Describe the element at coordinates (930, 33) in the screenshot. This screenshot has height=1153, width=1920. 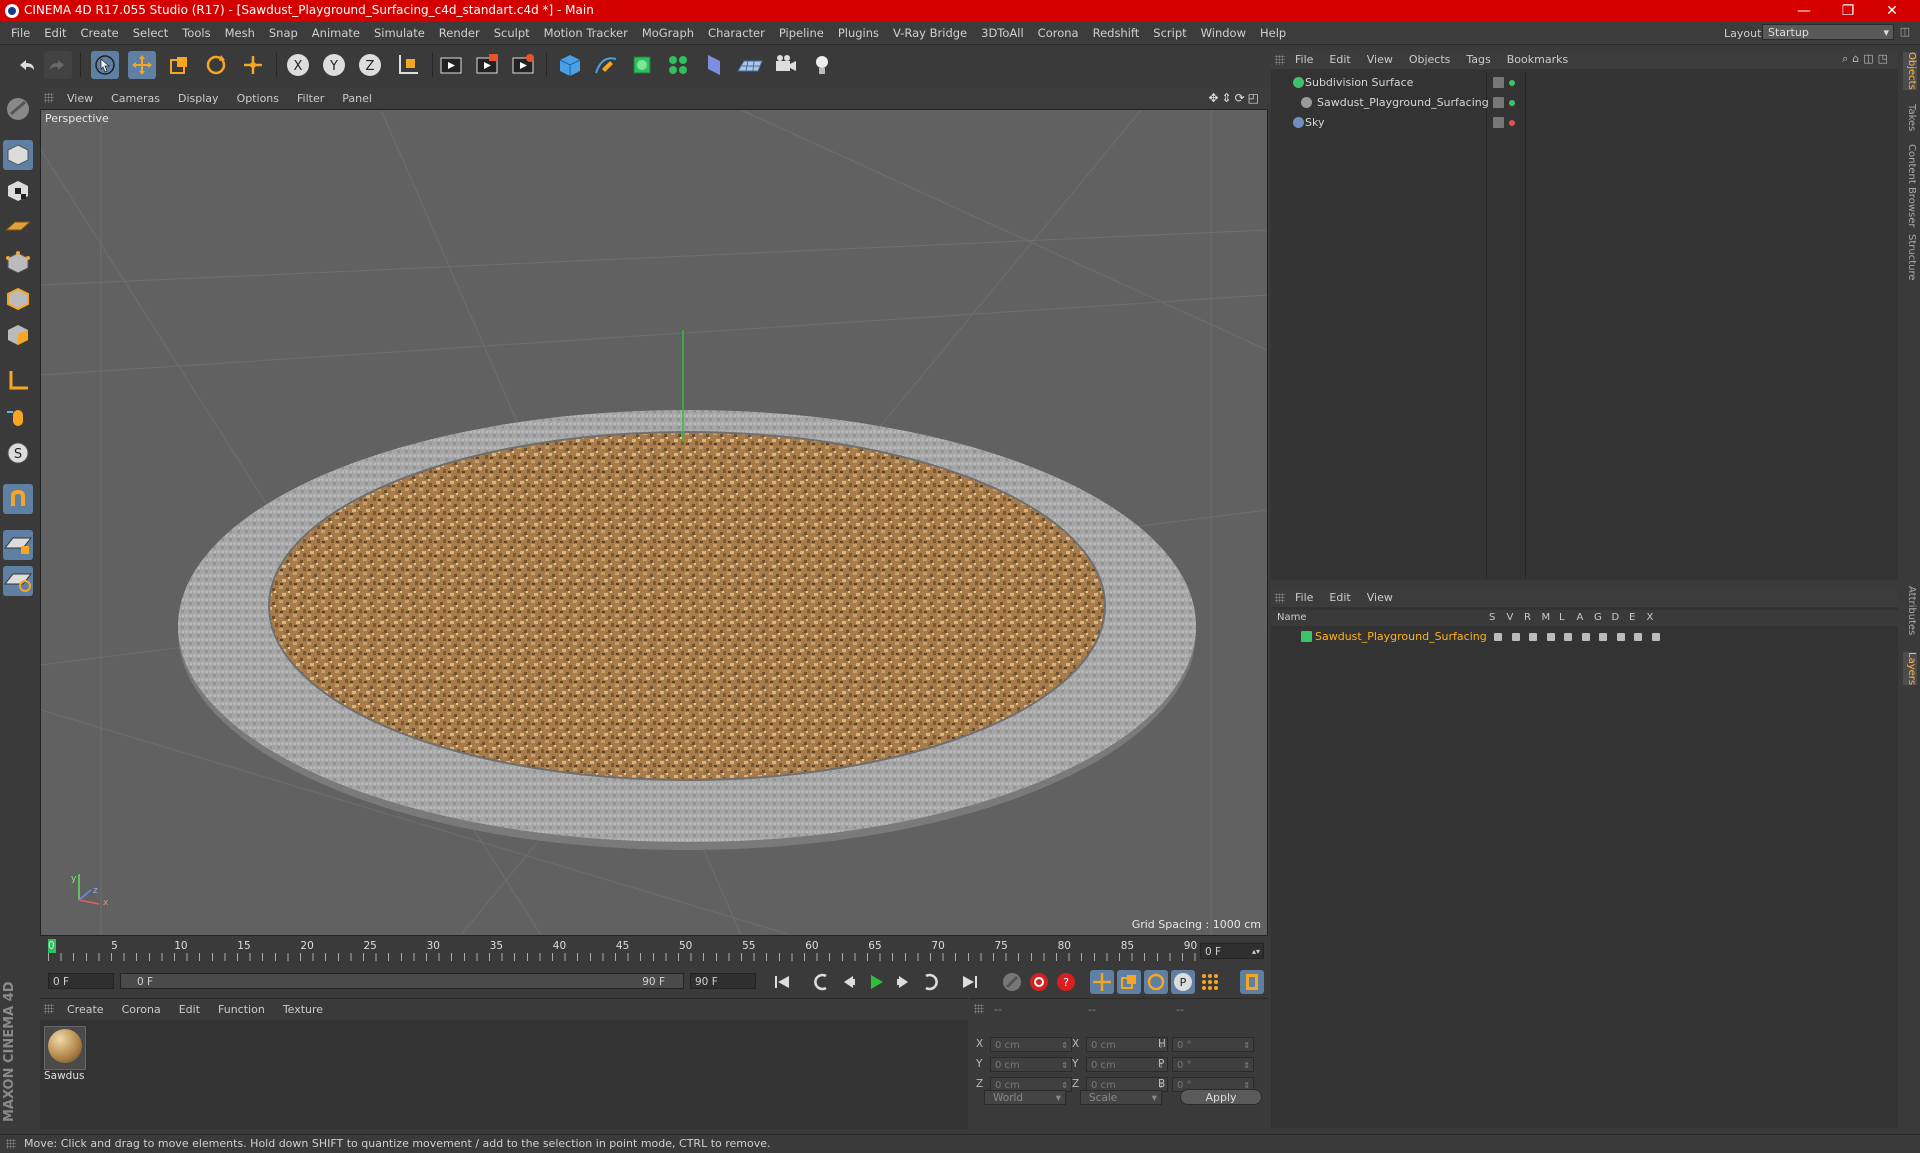
I see `menu-v-ray-bridge: V-Ray Bridge` at that location.